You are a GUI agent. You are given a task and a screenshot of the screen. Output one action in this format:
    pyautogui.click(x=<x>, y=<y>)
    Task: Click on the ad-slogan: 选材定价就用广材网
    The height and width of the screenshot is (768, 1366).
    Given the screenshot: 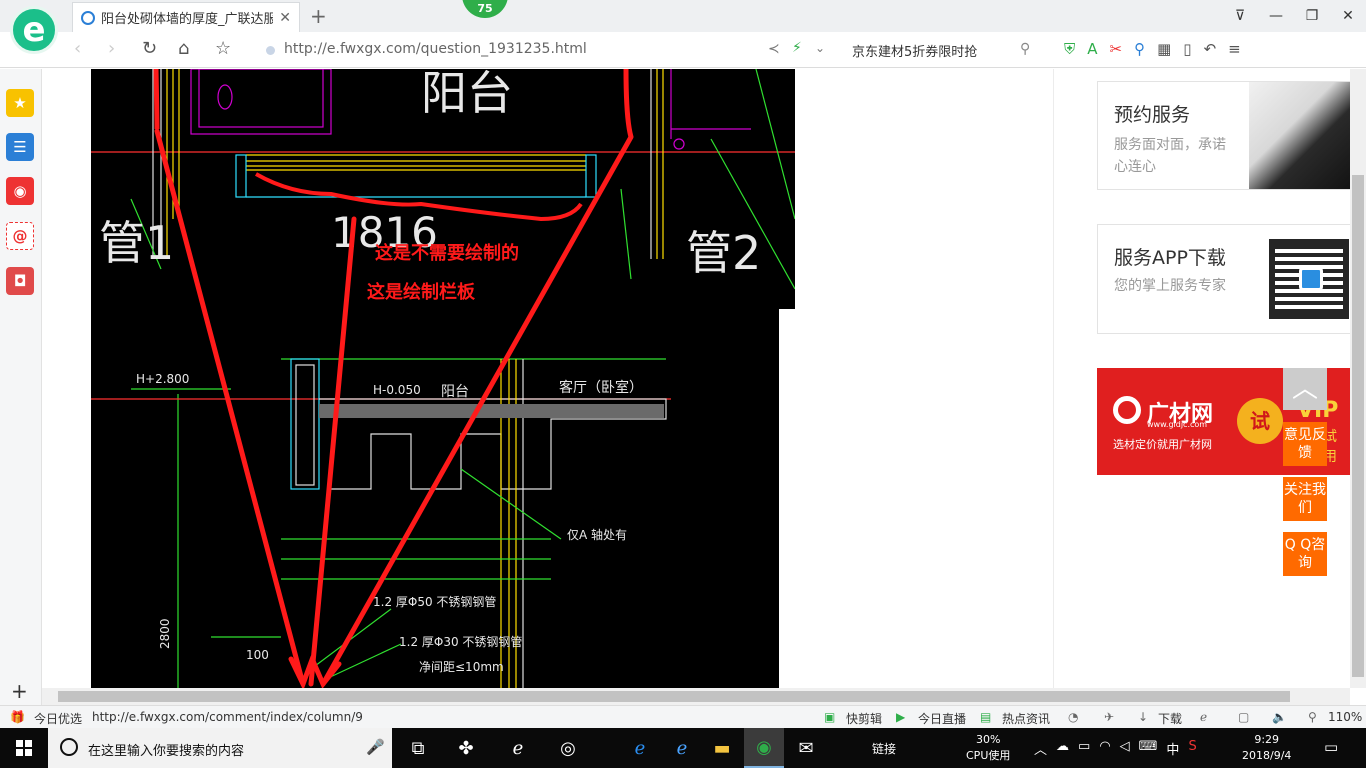 What is the action you would take?
    pyautogui.click(x=1162, y=444)
    